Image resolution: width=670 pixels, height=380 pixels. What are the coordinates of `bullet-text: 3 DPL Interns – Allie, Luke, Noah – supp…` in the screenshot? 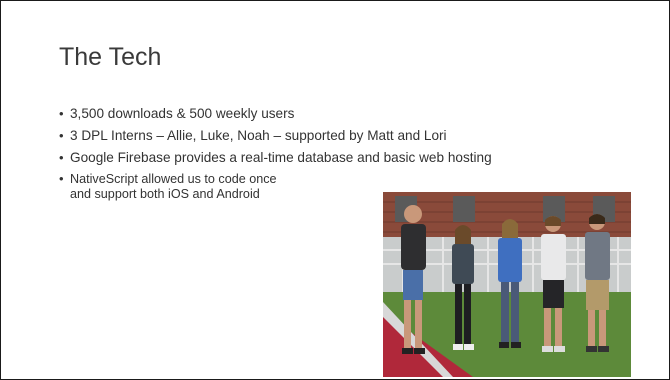 It's located at (258, 135).